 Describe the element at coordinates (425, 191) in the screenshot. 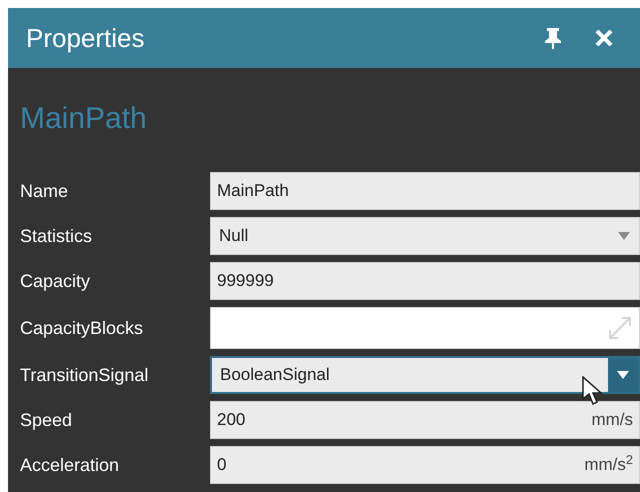

I see `text-field: MainPath` at that location.